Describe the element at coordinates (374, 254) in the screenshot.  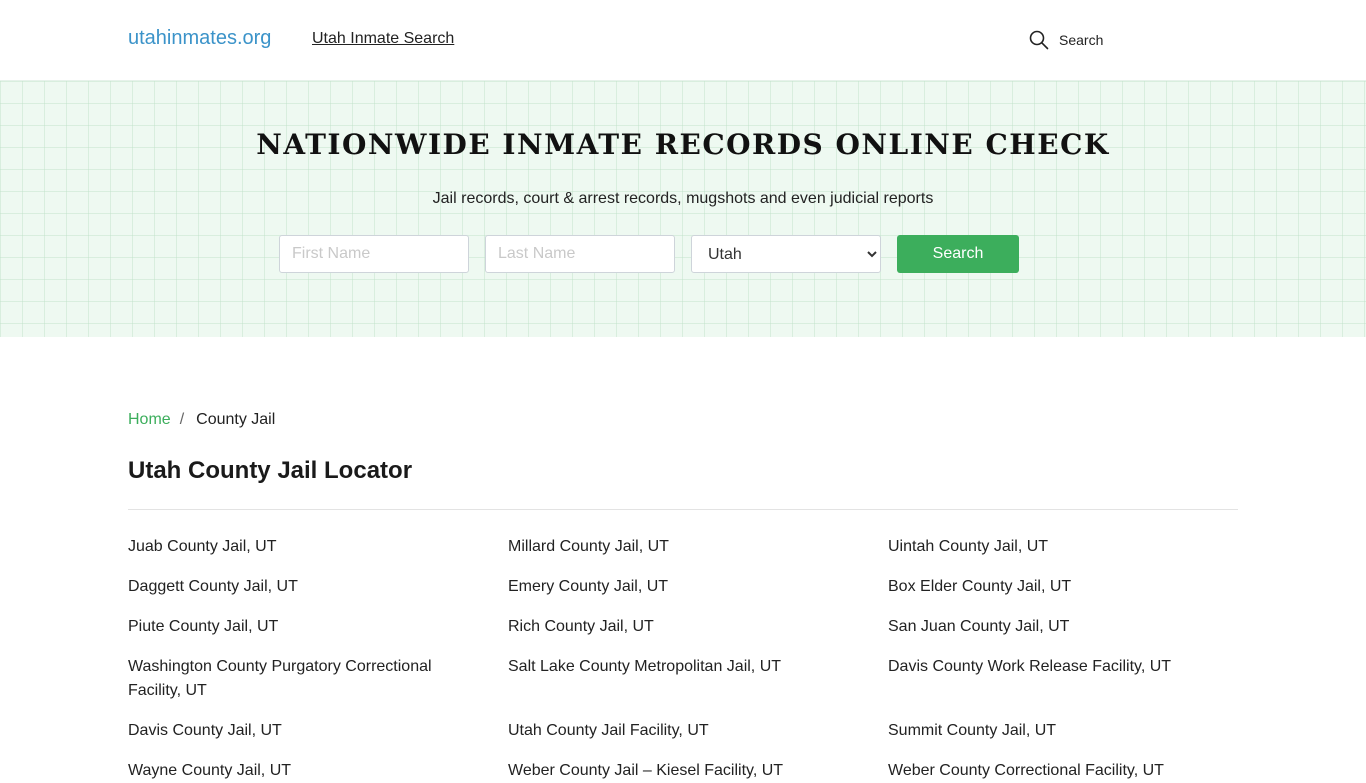
I see `first-name-input` at that location.